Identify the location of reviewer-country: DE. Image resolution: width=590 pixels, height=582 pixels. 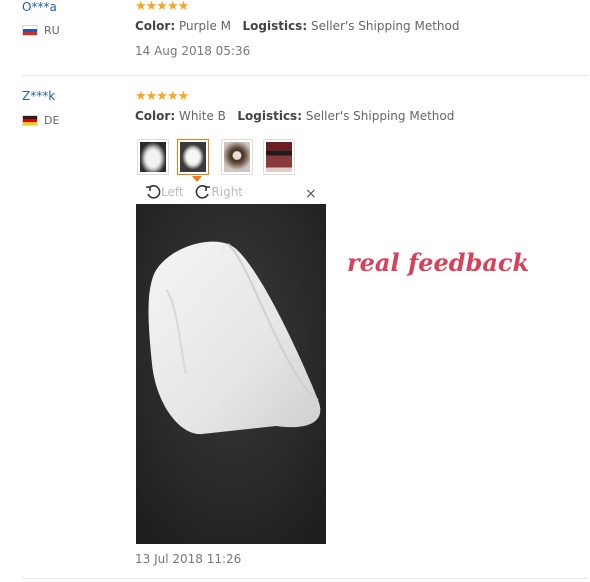
(40, 120).